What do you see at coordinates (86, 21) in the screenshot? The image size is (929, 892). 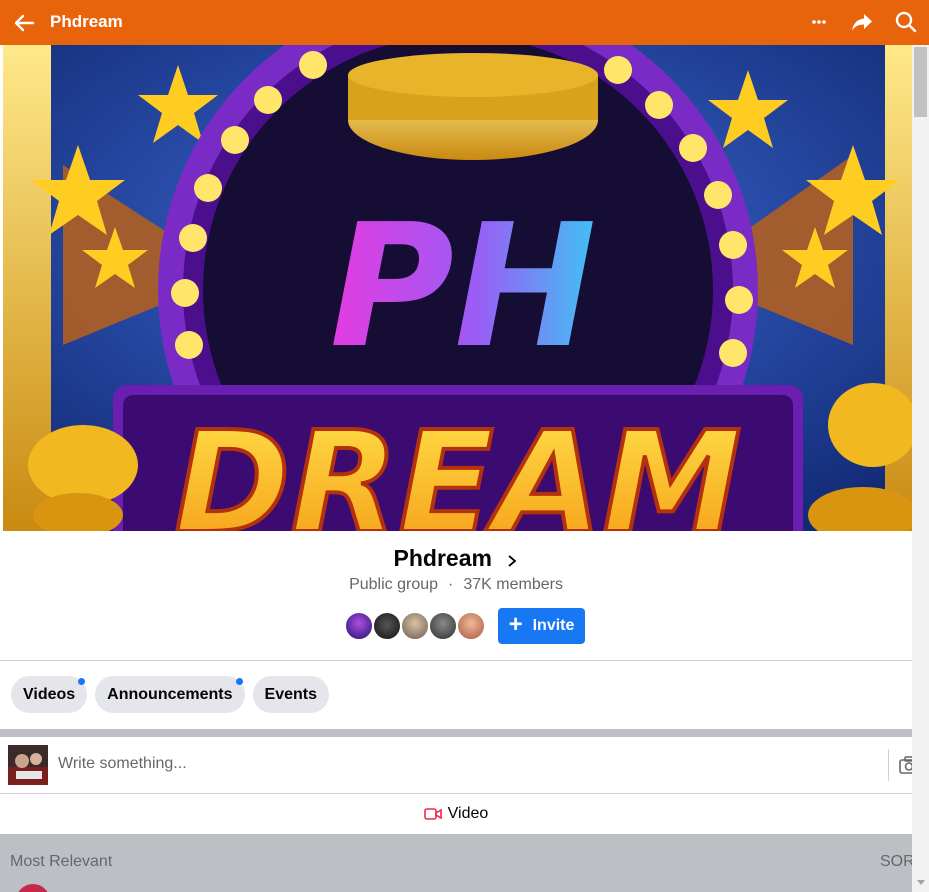 I see `page-title: Phdream` at bounding box center [86, 21].